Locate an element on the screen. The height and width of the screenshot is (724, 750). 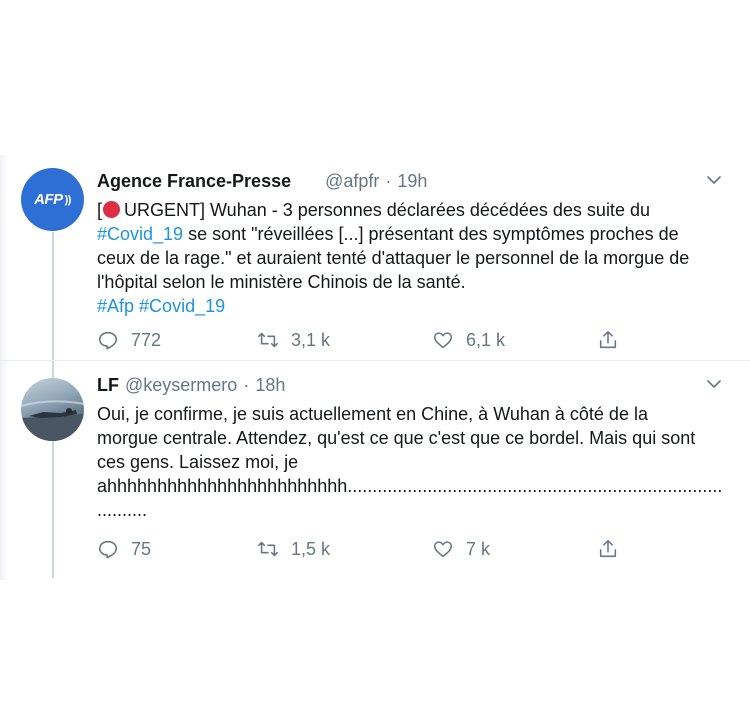
tweet-time: 19h is located at coordinates (412, 181).